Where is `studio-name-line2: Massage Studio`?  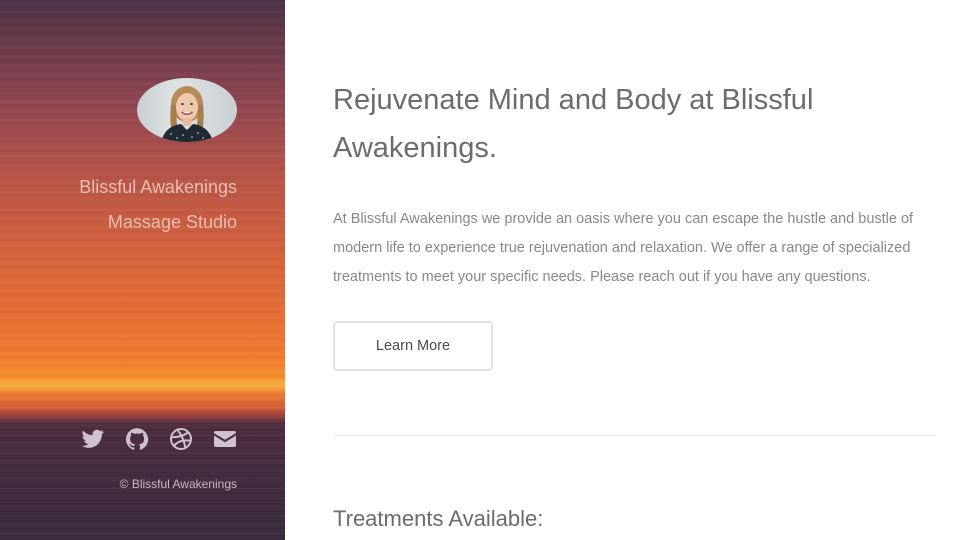 studio-name-line2: Massage Studio is located at coordinates (172, 222).